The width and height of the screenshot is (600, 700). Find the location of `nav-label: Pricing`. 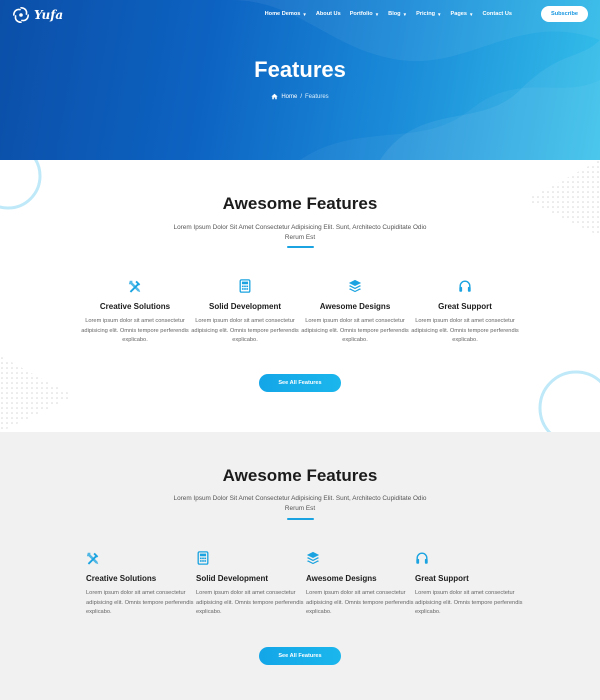

nav-label: Pricing is located at coordinates (426, 14).